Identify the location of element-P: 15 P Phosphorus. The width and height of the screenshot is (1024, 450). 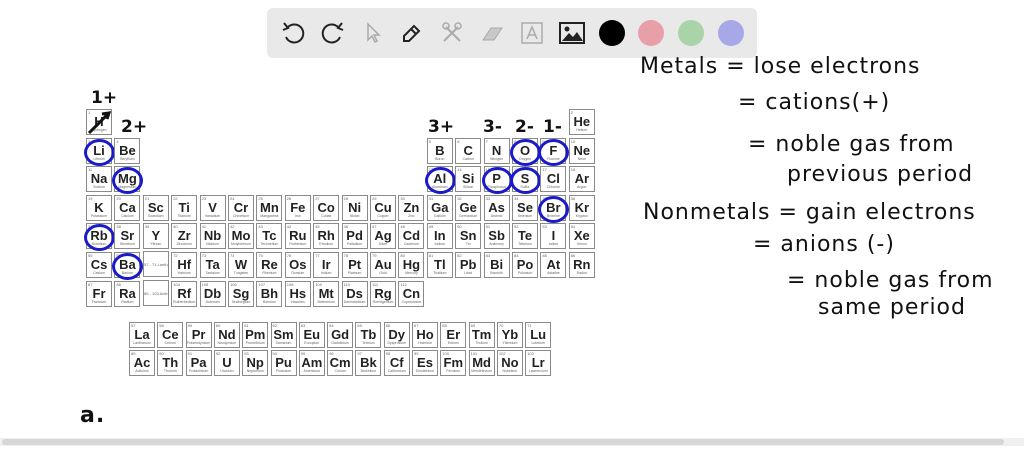
(496, 179).